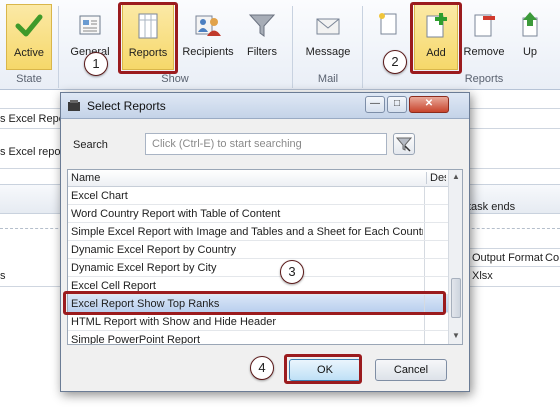 The image size is (560, 420). What do you see at coordinates (455, 257) in the screenshot?
I see `vertical-scrollbar: ▲ ▼` at bounding box center [455, 257].